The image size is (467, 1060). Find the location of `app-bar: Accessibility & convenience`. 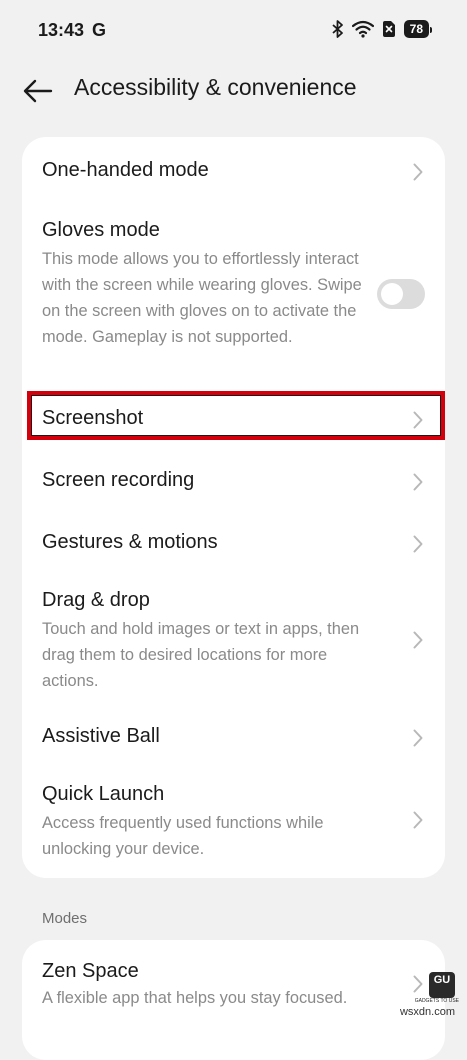

app-bar: Accessibility & convenience is located at coordinates (233, 91).